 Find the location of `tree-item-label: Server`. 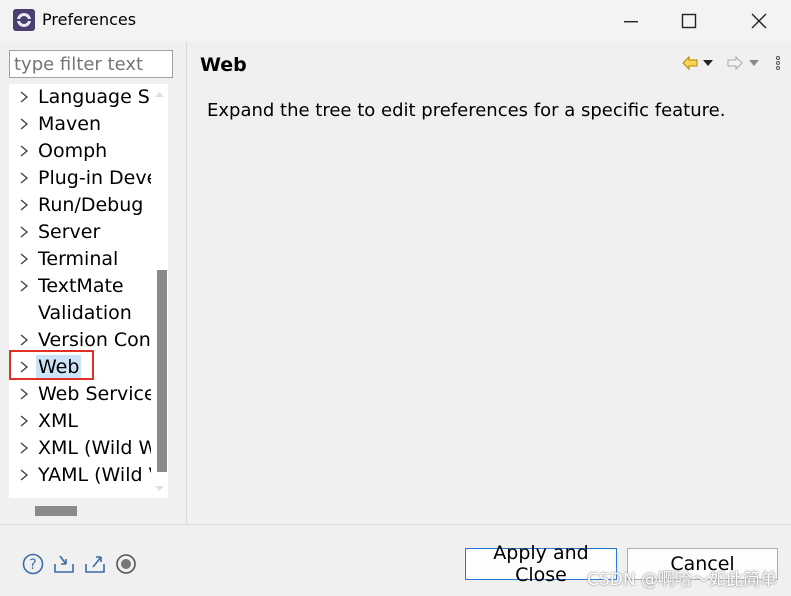

tree-item-label: Server is located at coordinates (69, 232).